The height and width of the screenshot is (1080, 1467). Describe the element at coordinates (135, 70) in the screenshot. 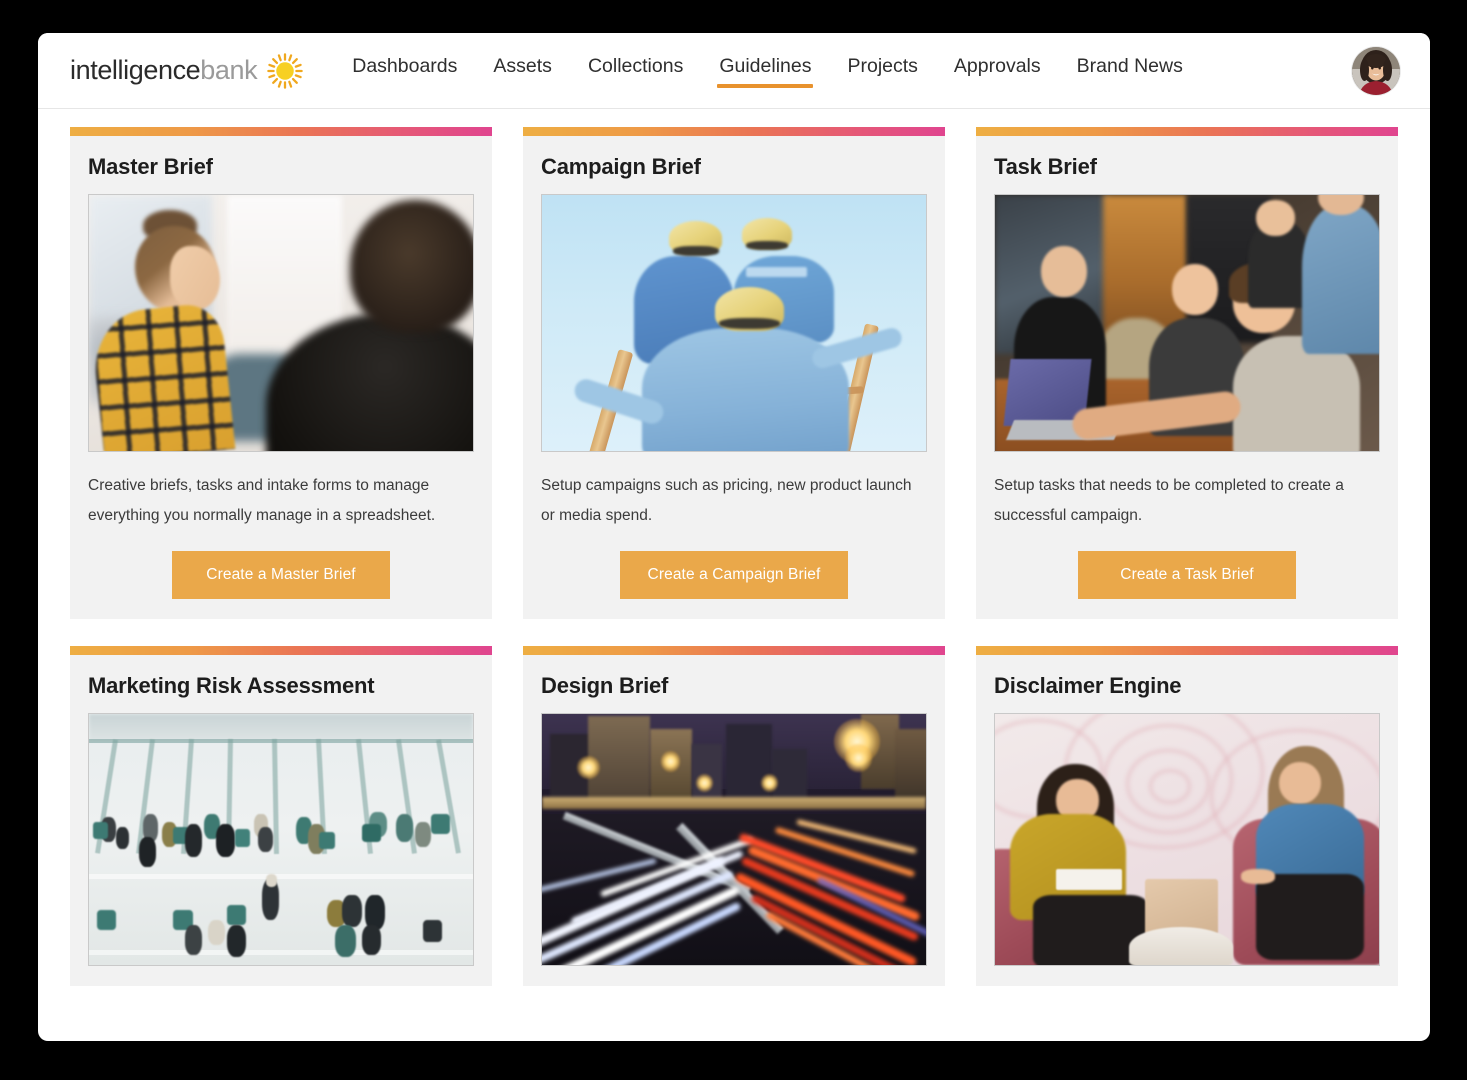

I see `brand-name-primary: intelligence` at that location.